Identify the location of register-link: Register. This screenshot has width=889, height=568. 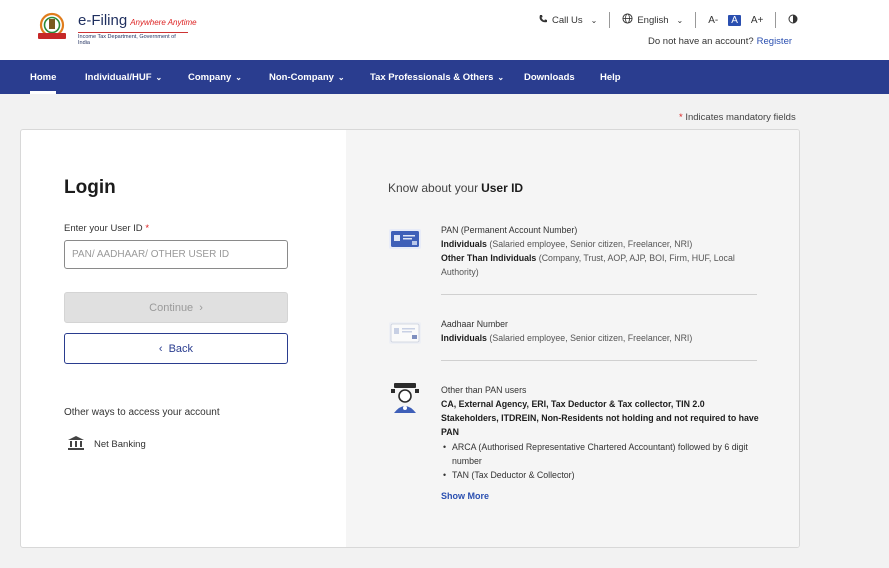
(774, 41).